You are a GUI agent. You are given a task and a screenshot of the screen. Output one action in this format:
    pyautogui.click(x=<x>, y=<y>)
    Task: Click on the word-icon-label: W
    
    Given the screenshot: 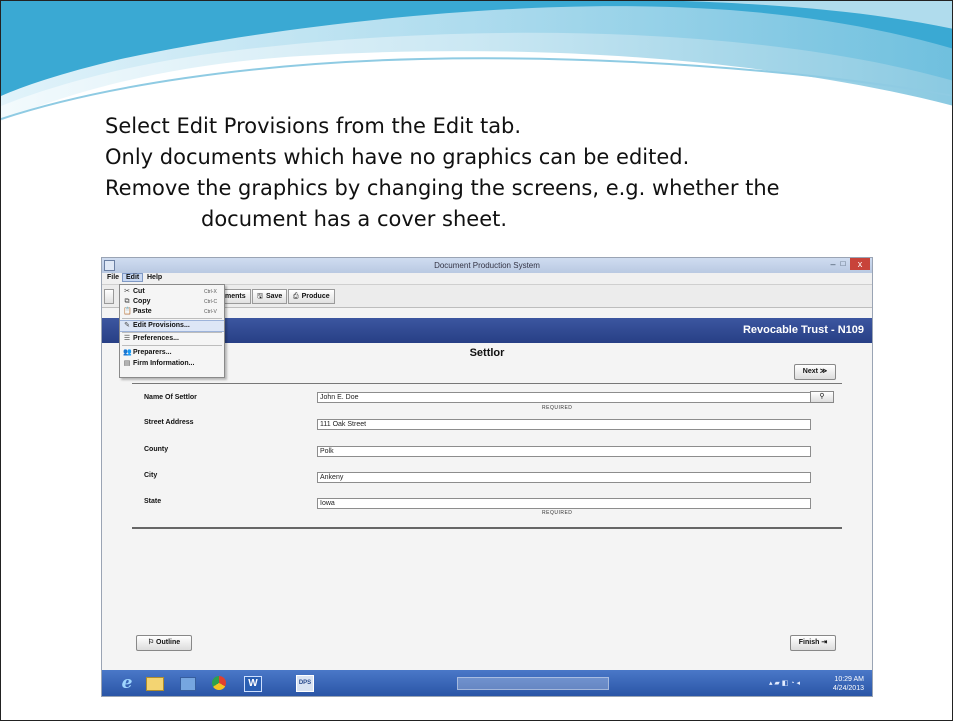 What is the action you would take?
    pyautogui.click(x=253, y=684)
    